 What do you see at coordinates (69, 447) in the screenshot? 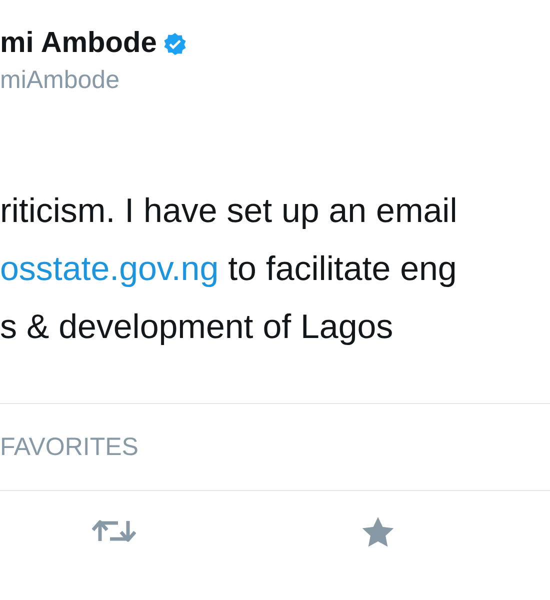
I see `favorites-label: FAVORITES` at bounding box center [69, 447].